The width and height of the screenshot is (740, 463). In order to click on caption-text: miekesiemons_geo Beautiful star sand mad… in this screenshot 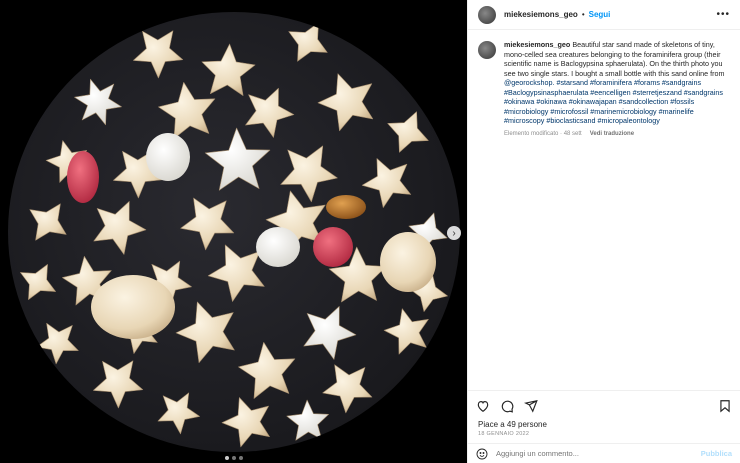, I will do `click(617, 83)`.